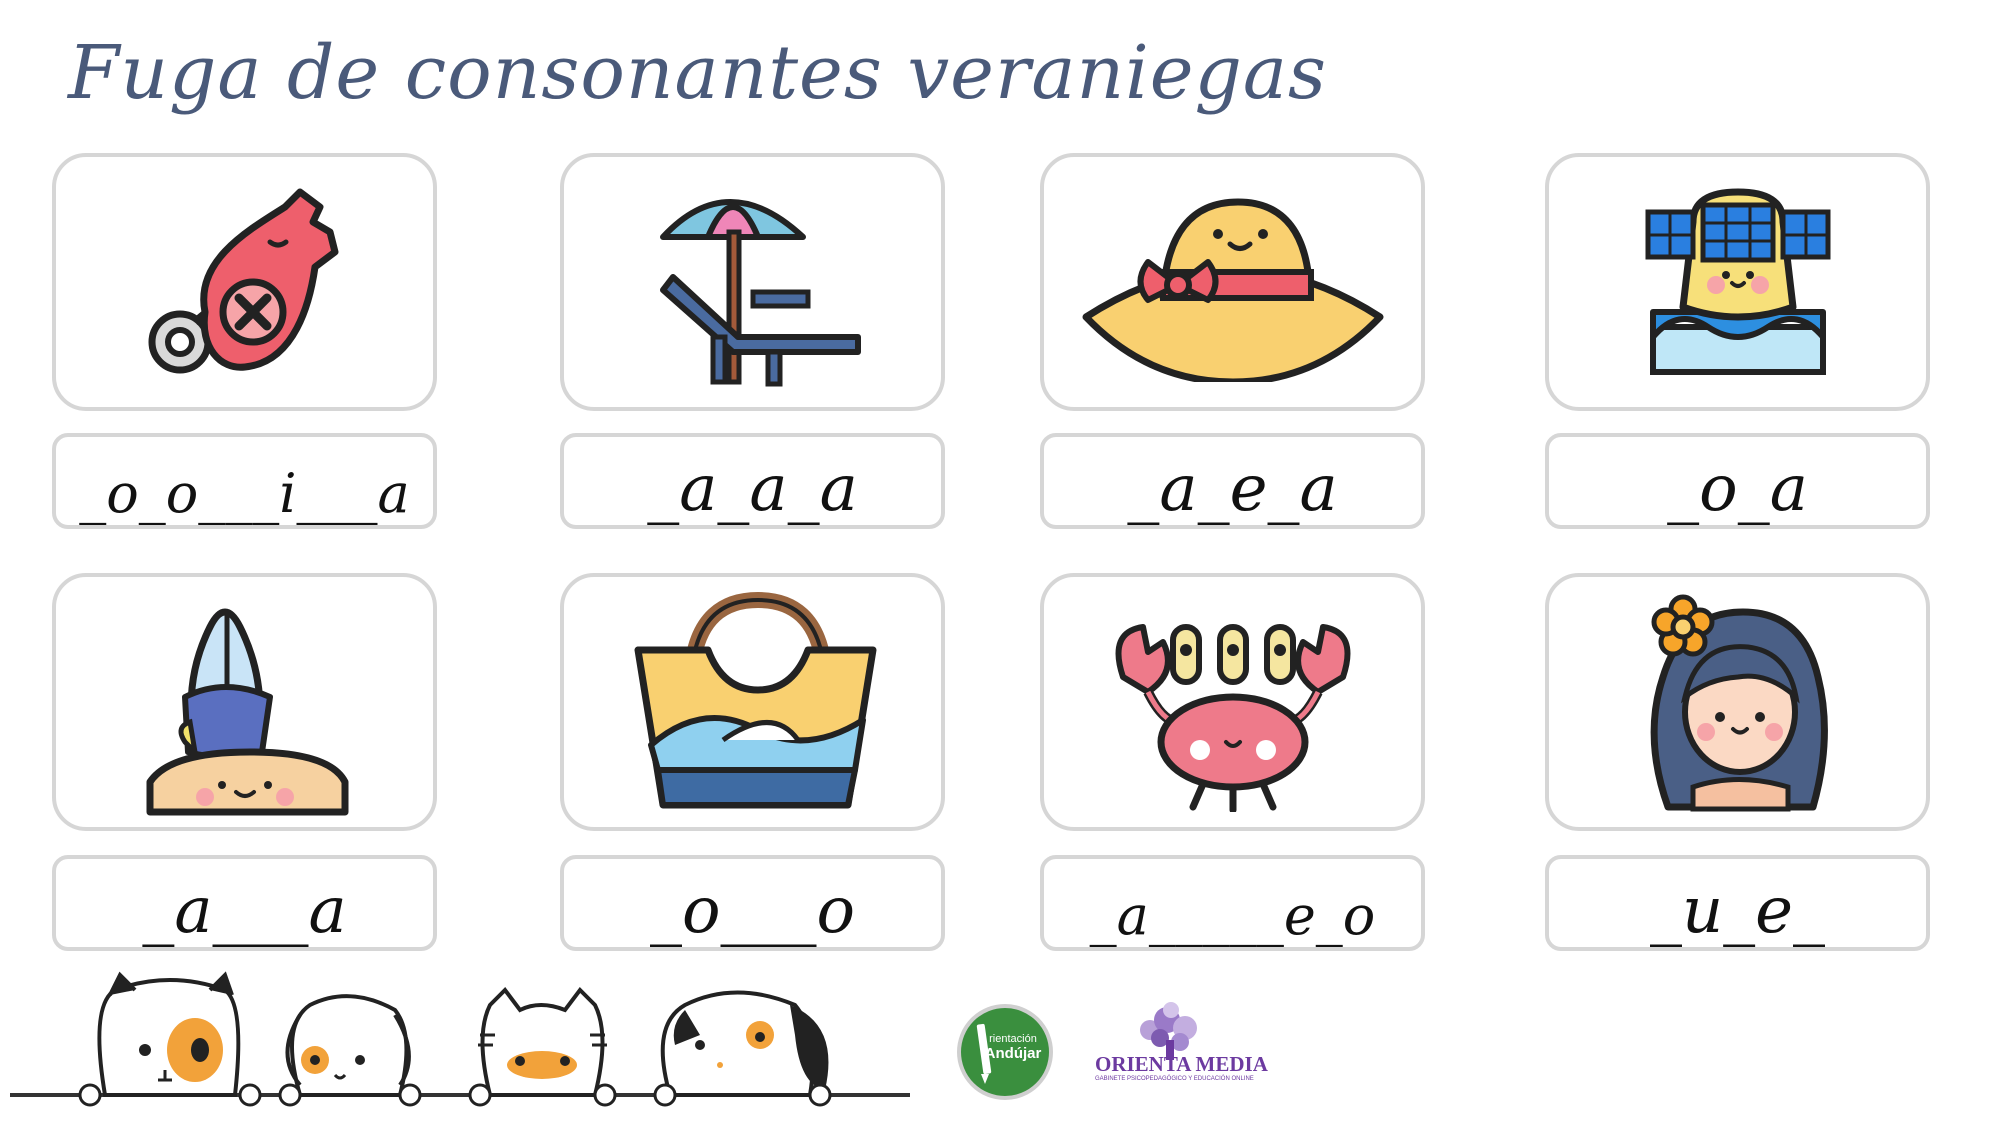 The width and height of the screenshot is (2000, 1125). What do you see at coordinates (1168, 1031) in the screenshot?
I see `tree-icon` at bounding box center [1168, 1031].